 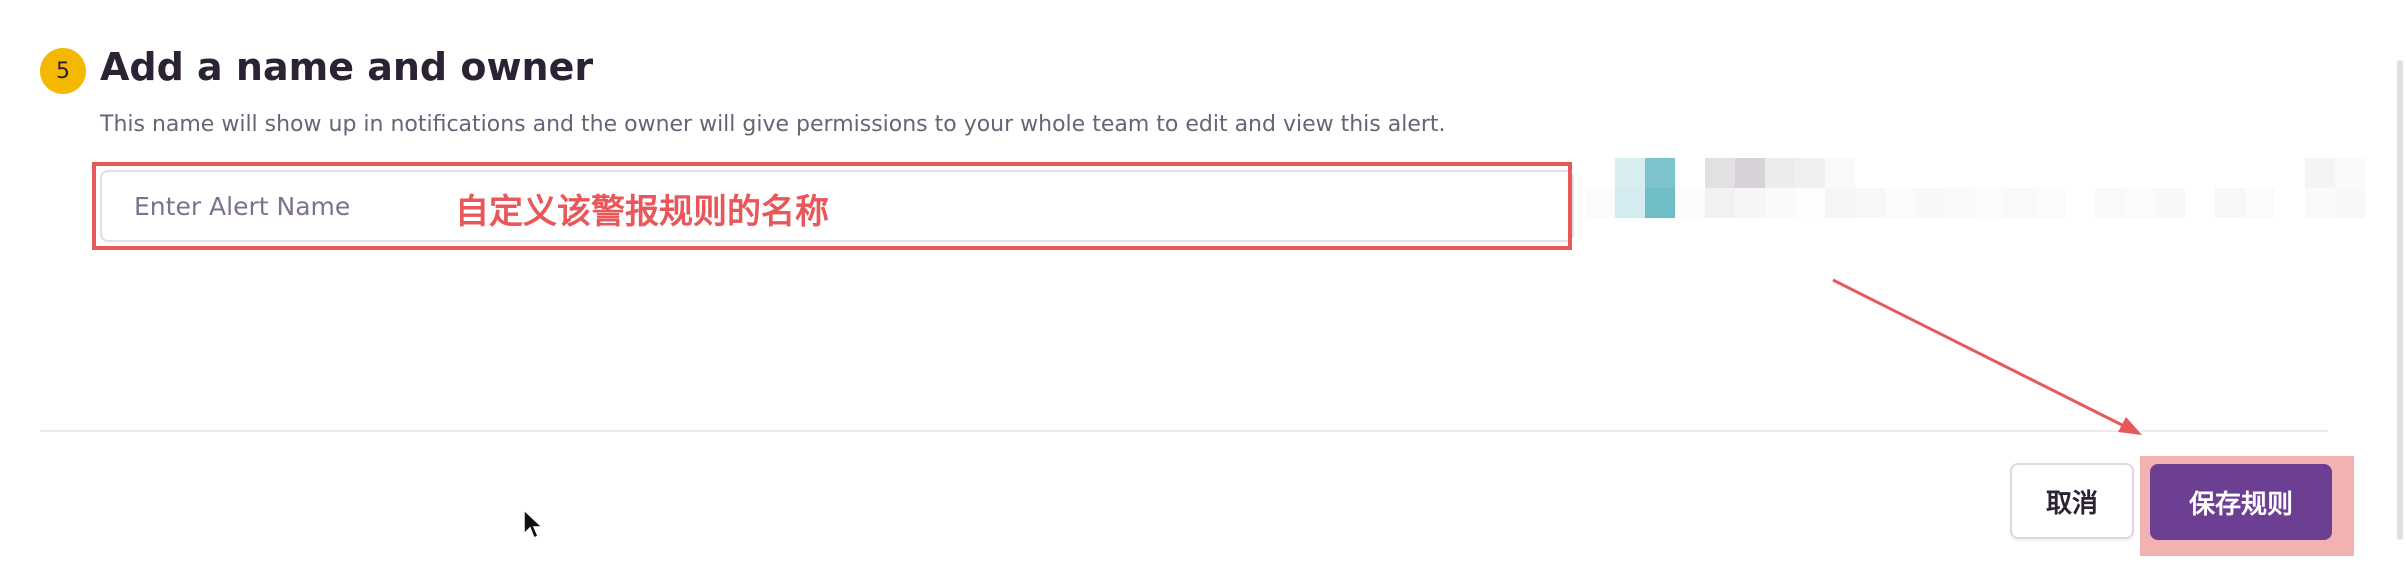 What do you see at coordinates (642, 212) in the screenshot?
I see `annotation-label: 自定义该警报规则的名称` at bounding box center [642, 212].